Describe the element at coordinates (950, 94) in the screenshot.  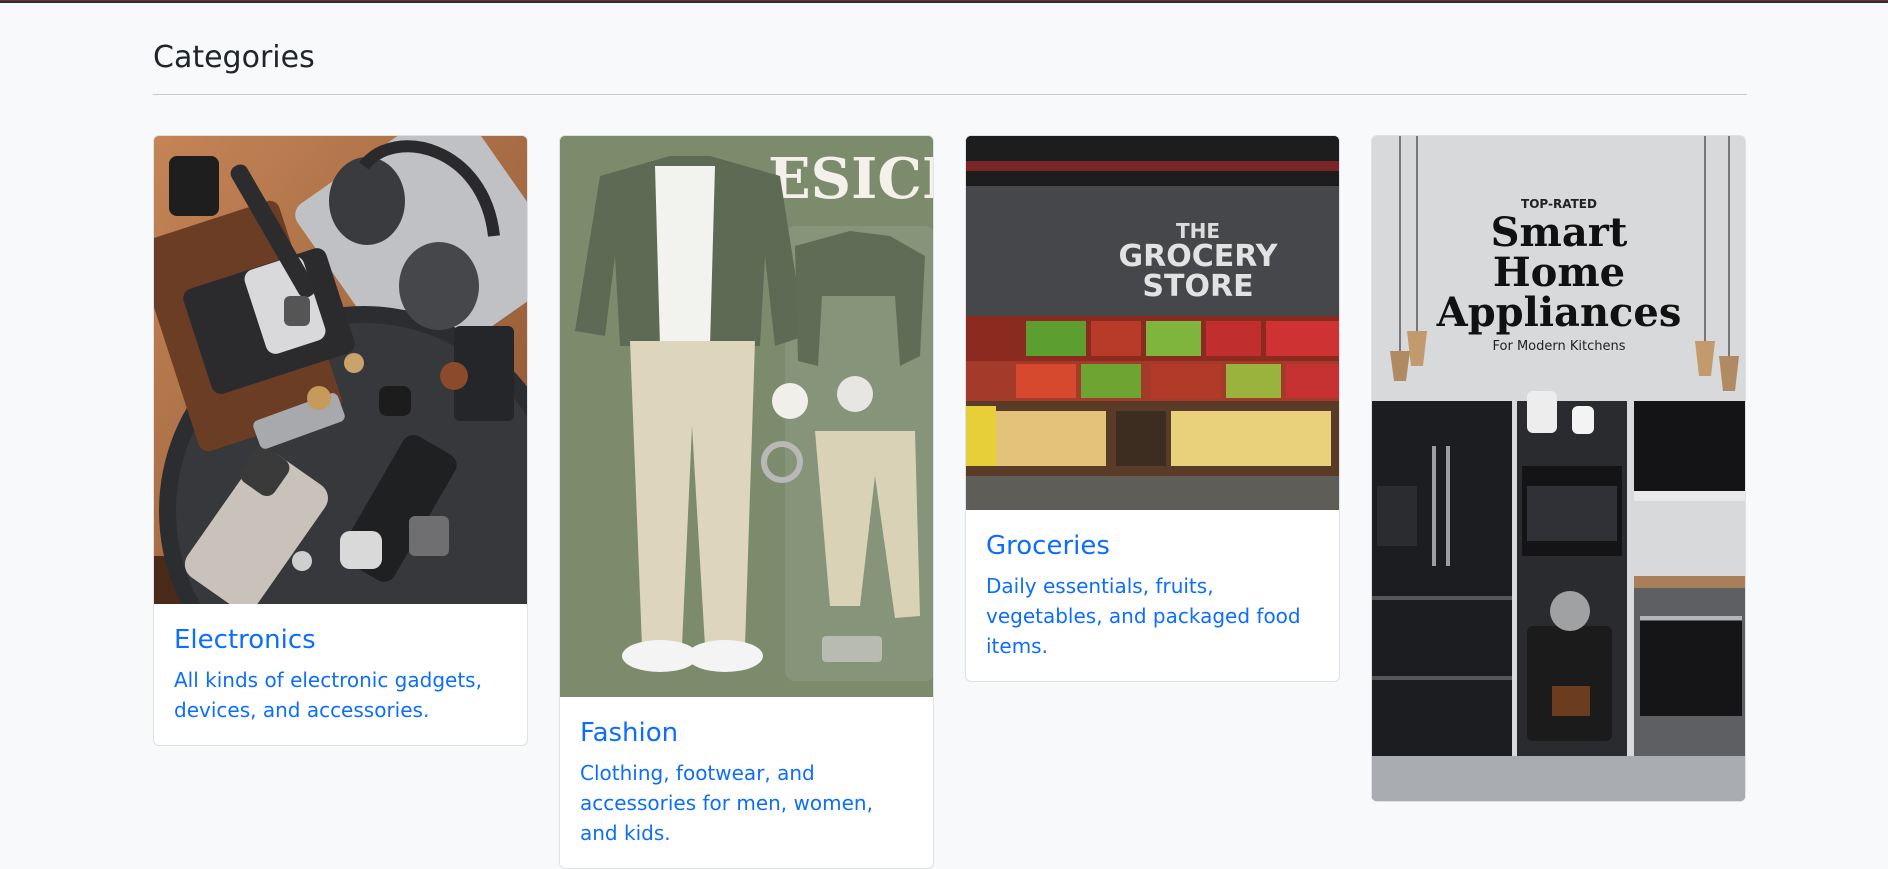
I see `title-divider` at that location.